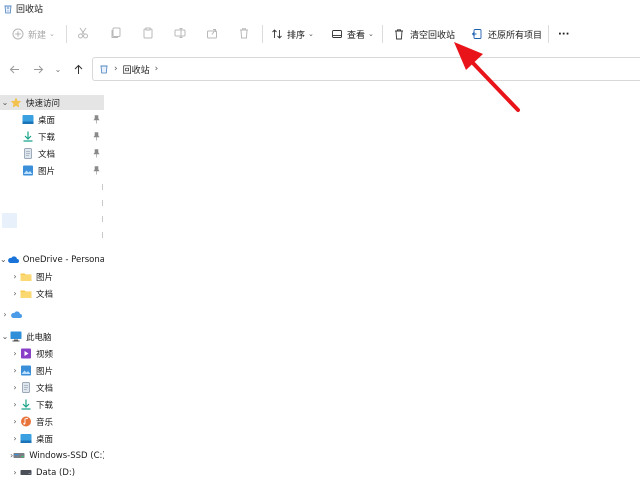 This screenshot has width=640, height=480. I want to click on title-bar: 回收站, so click(320, 8).